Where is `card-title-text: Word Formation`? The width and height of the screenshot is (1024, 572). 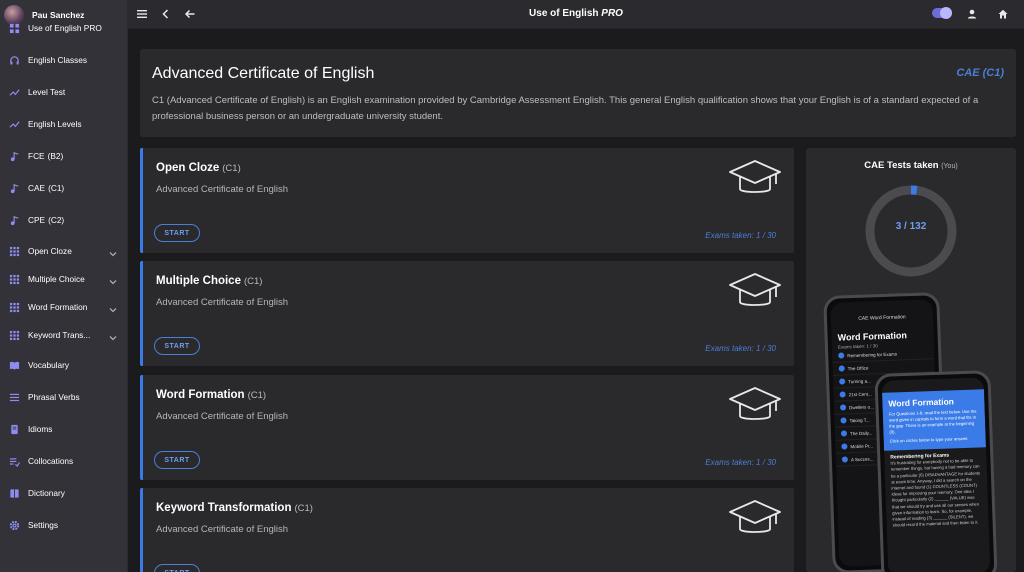
card-title-text: Word Formation is located at coordinates (200, 395).